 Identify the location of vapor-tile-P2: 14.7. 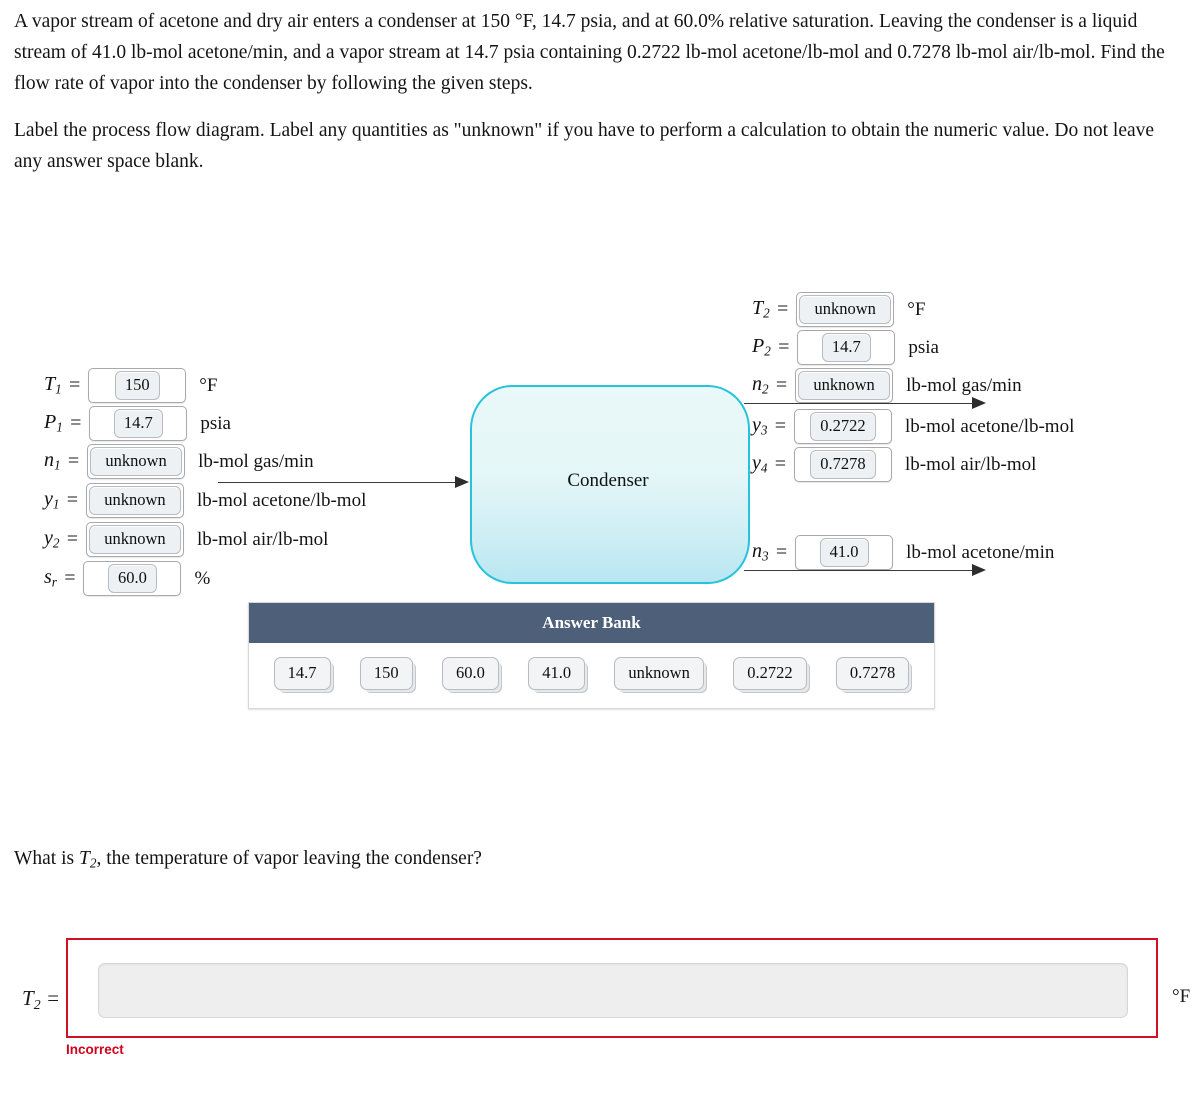
(846, 347).